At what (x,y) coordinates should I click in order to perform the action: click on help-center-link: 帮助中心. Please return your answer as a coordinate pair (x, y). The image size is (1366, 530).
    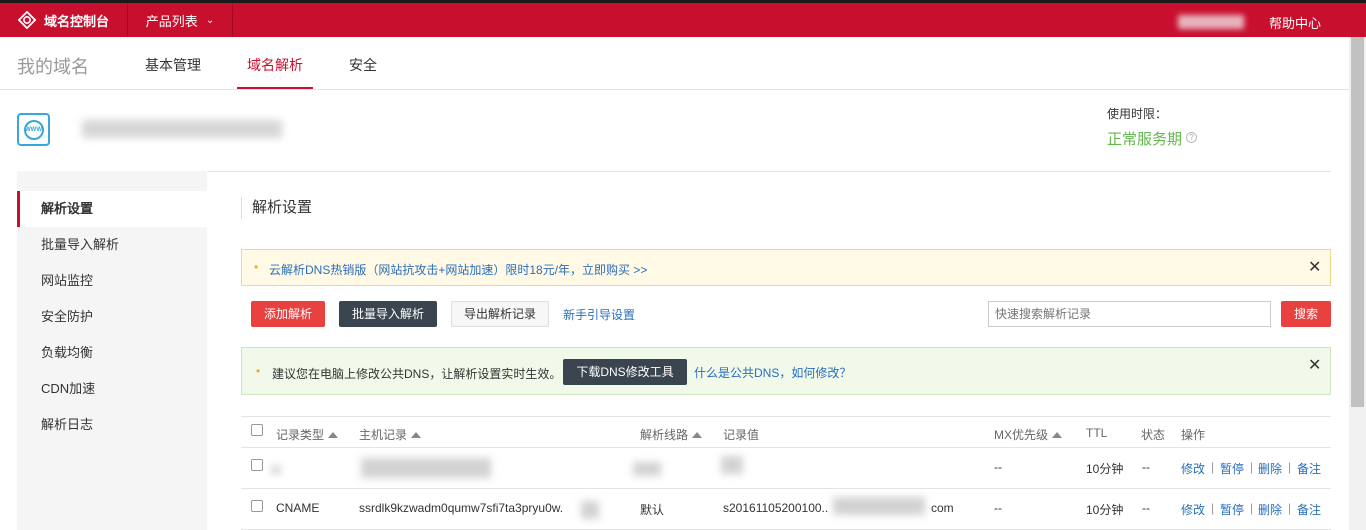
    Looking at the image, I should click on (1295, 22).